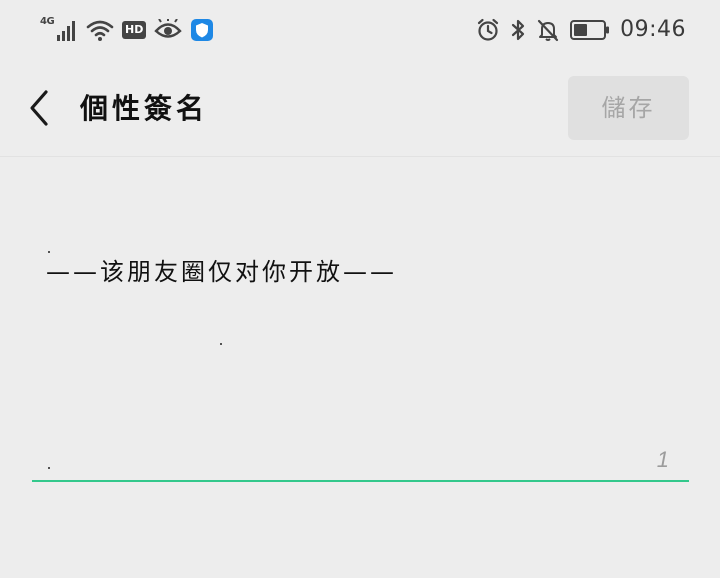 This screenshot has width=720, height=578. What do you see at coordinates (144, 108) in the screenshot?
I see `page-title: 個性簽名` at bounding box center [144, 108].